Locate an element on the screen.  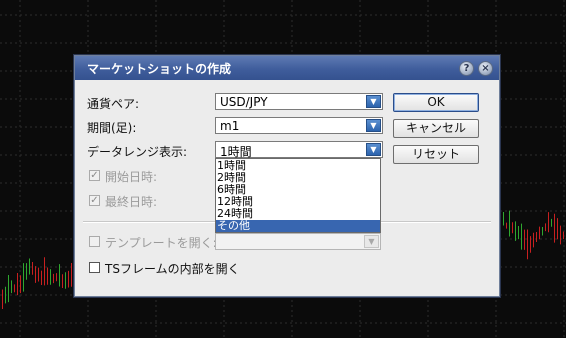
start-label: 開始日時: is located at coordinates (131, 177).